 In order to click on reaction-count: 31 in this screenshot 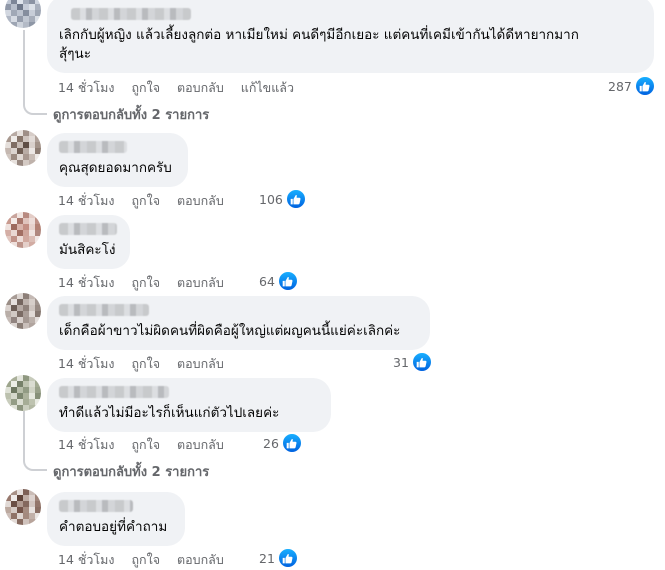, I will do `click(412, 362)`.